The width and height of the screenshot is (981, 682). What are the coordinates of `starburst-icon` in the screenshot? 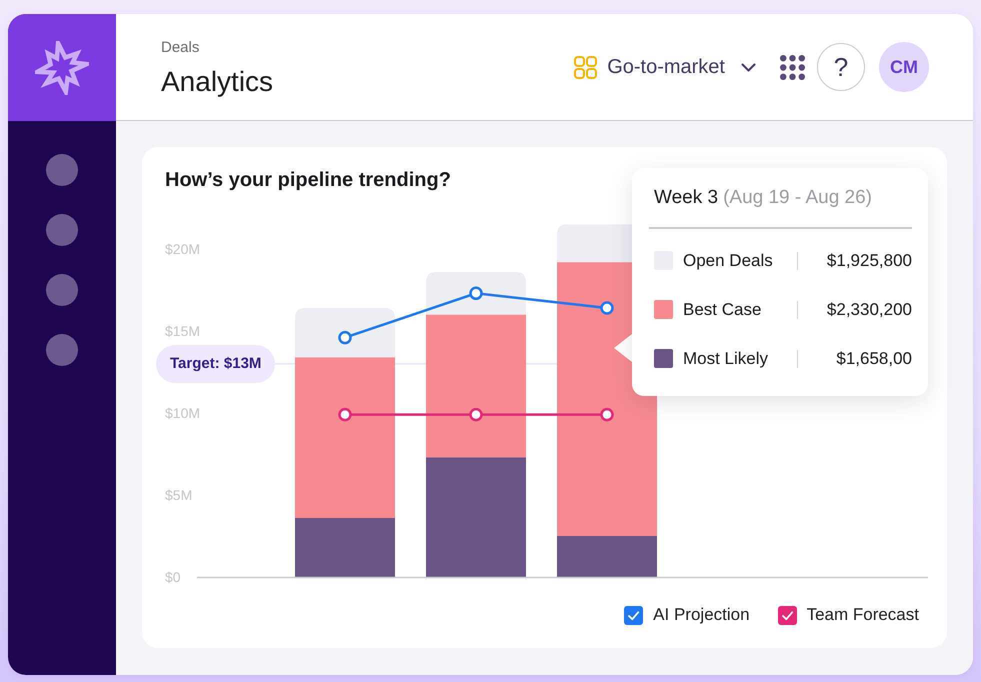 It's located at (62, 67).